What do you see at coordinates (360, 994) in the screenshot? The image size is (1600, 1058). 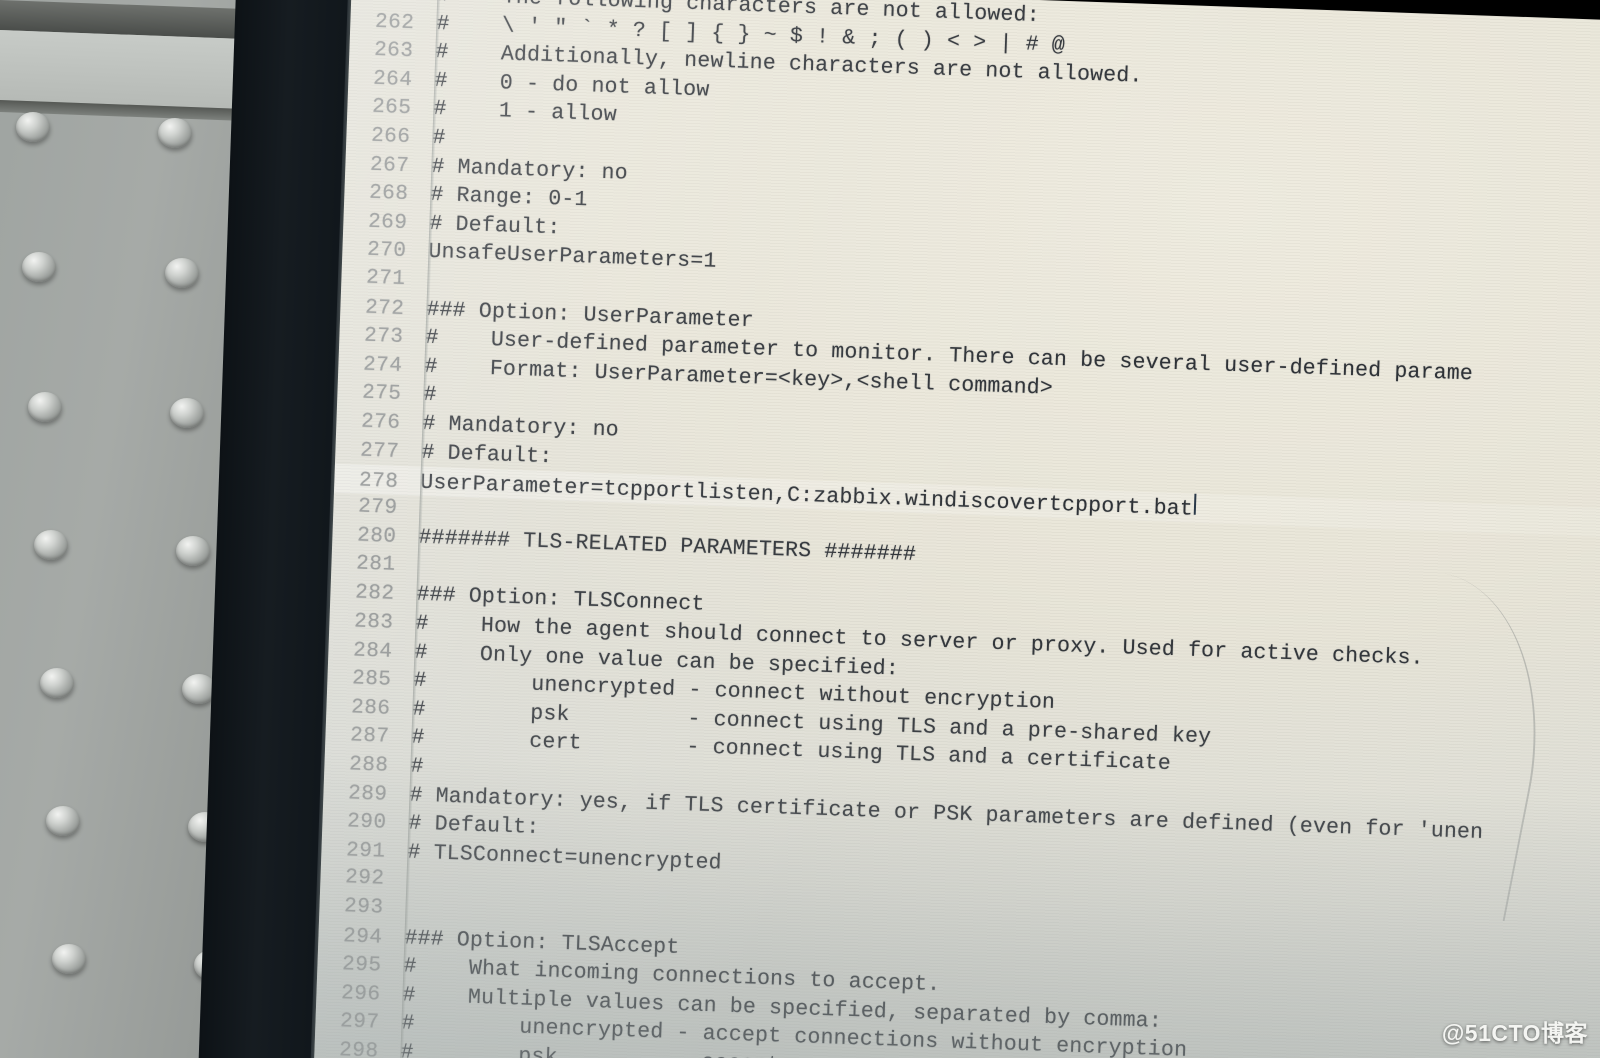 I see `line-number: 296` at bounding box center [360, 994].